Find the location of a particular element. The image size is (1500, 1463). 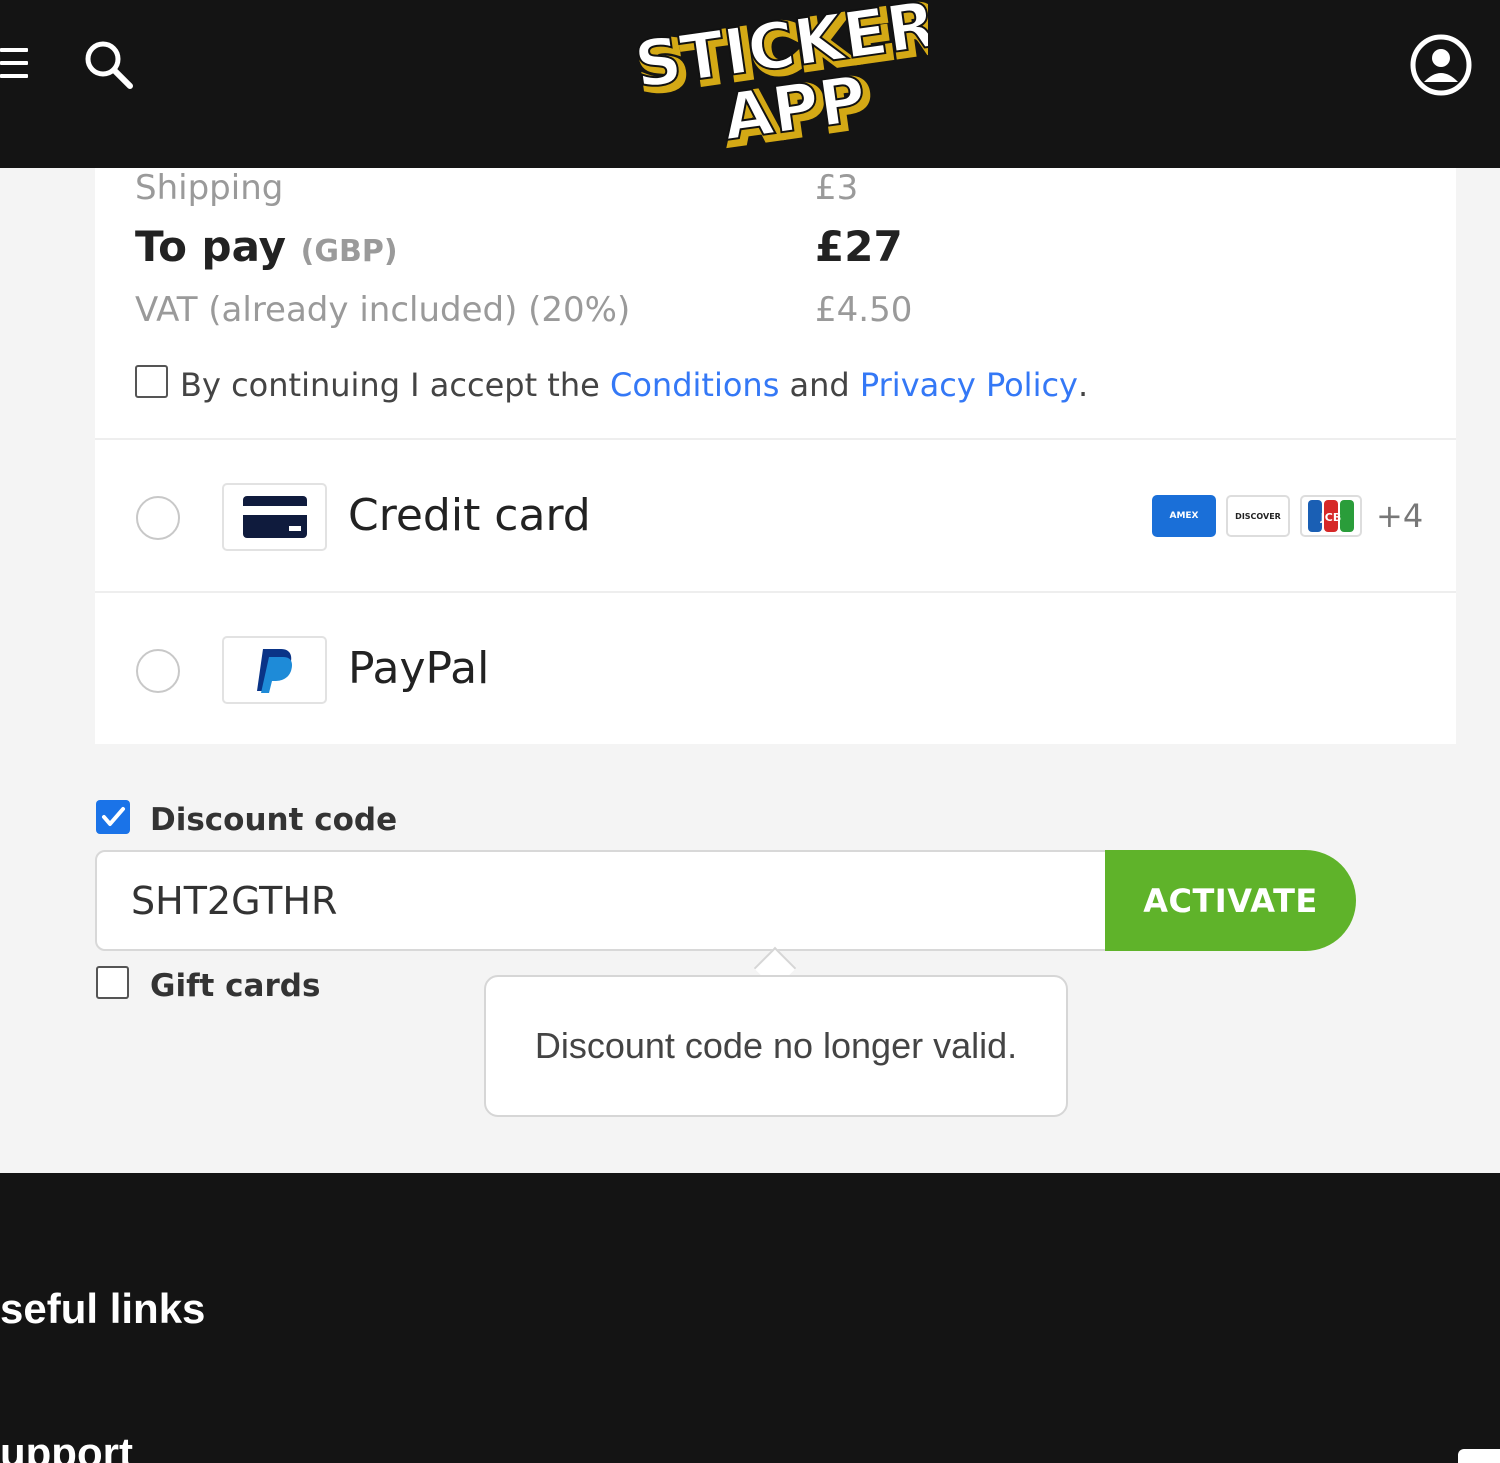

paypal-radio is located at coordinates (158, 671).